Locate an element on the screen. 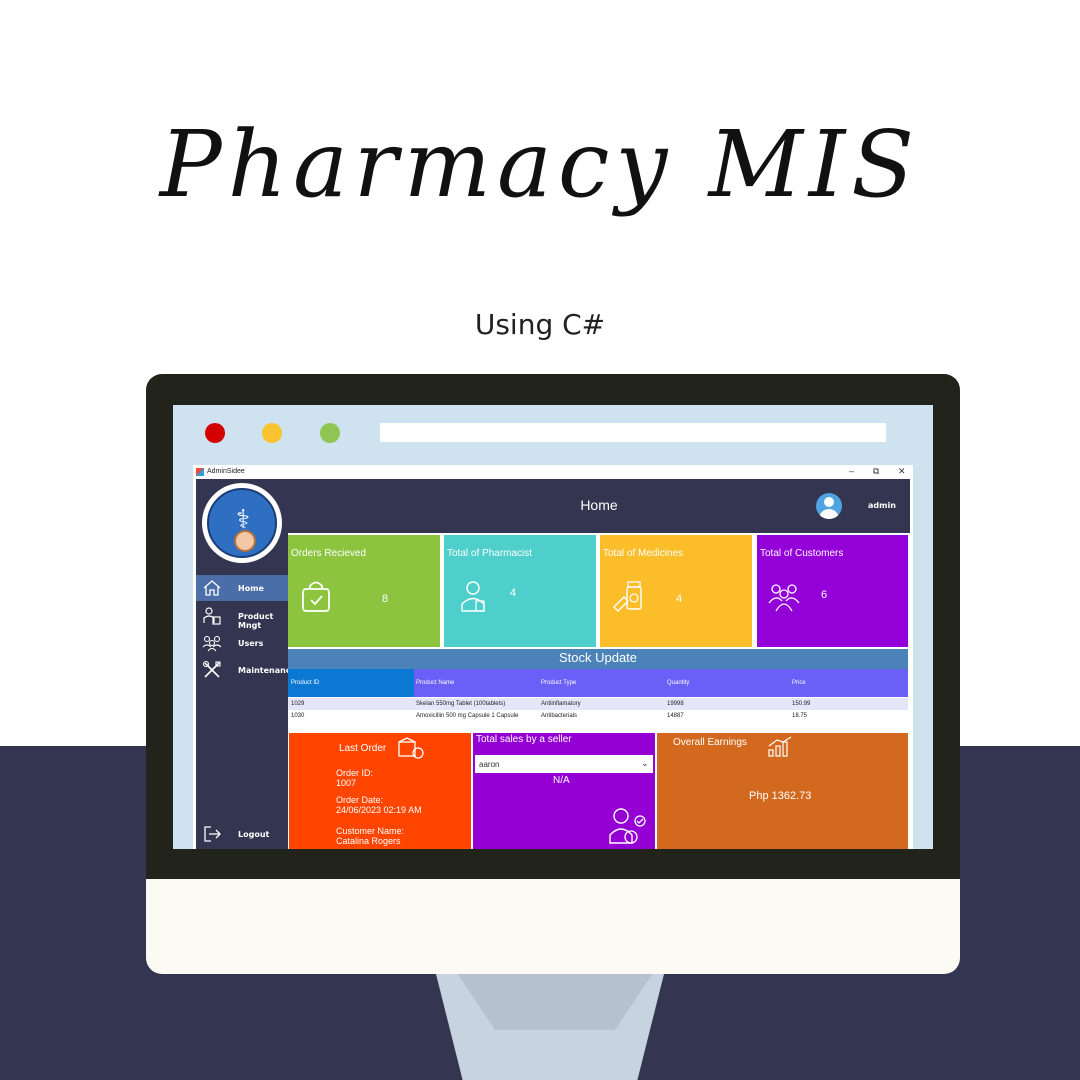  logo-emblem: ⚕ is located at coordinates (242, 523).